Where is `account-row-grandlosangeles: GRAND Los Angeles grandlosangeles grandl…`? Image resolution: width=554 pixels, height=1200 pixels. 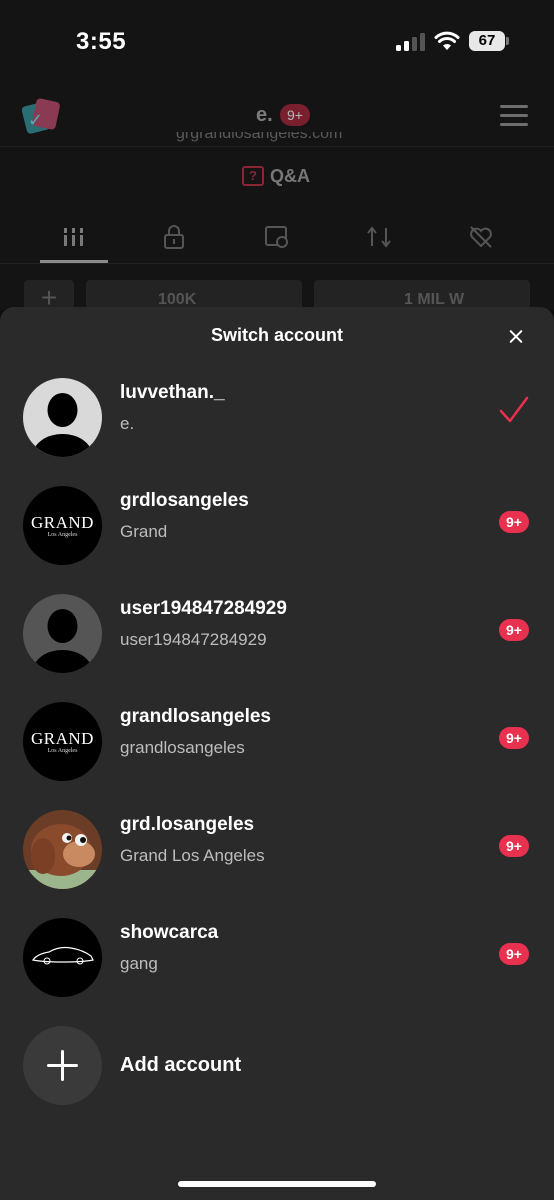
account-row-grandlosangeles: GRAND Los Angeles grandlosangeles grandl… is located at coordinates (277, 742).